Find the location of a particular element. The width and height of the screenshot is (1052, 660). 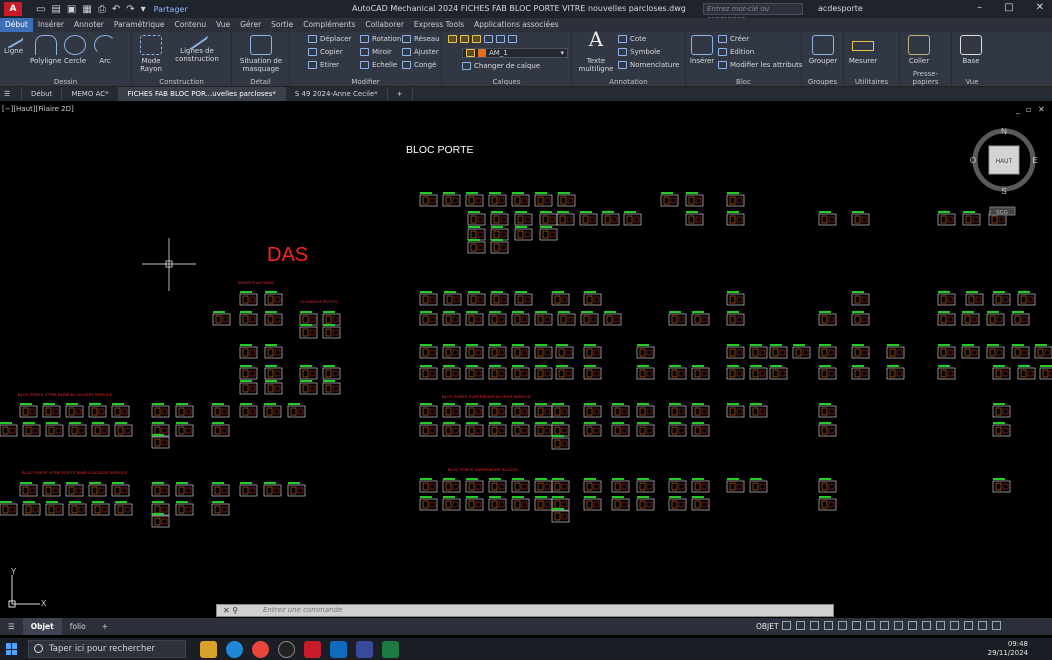

ligne-button: Ligne is located at coordinates (13, 43).